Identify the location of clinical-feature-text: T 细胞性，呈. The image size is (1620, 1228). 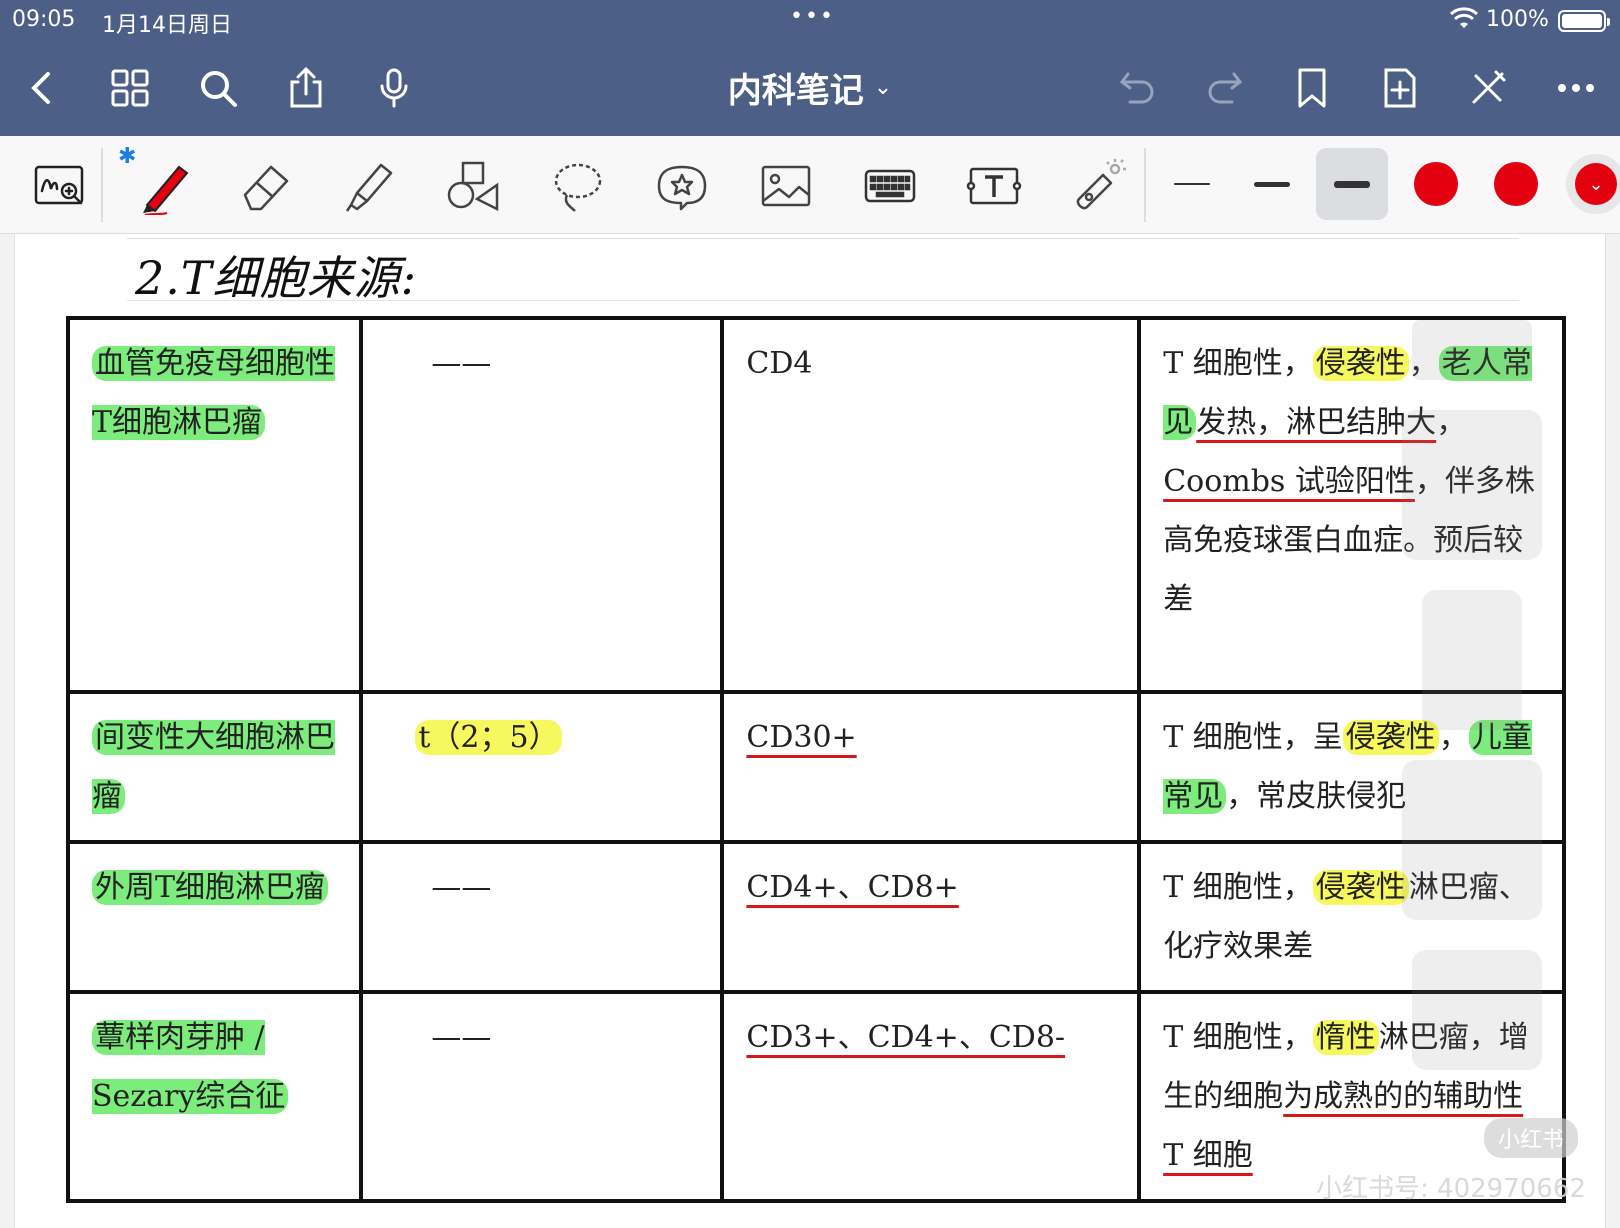
(1253, 737).